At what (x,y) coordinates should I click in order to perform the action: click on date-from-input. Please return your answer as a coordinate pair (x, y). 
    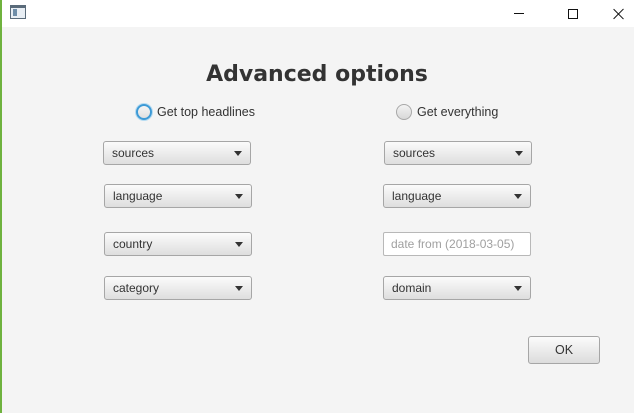
    Looking at the image, I should click on (457, 244).